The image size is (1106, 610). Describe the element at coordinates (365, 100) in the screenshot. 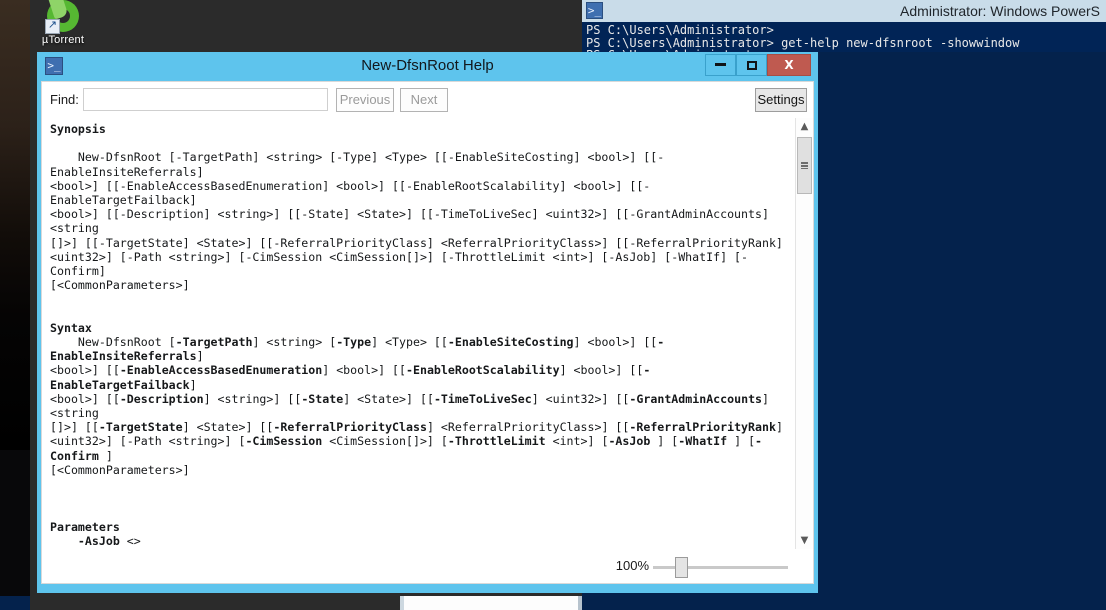

I see `previous-button: Previous` at that location.